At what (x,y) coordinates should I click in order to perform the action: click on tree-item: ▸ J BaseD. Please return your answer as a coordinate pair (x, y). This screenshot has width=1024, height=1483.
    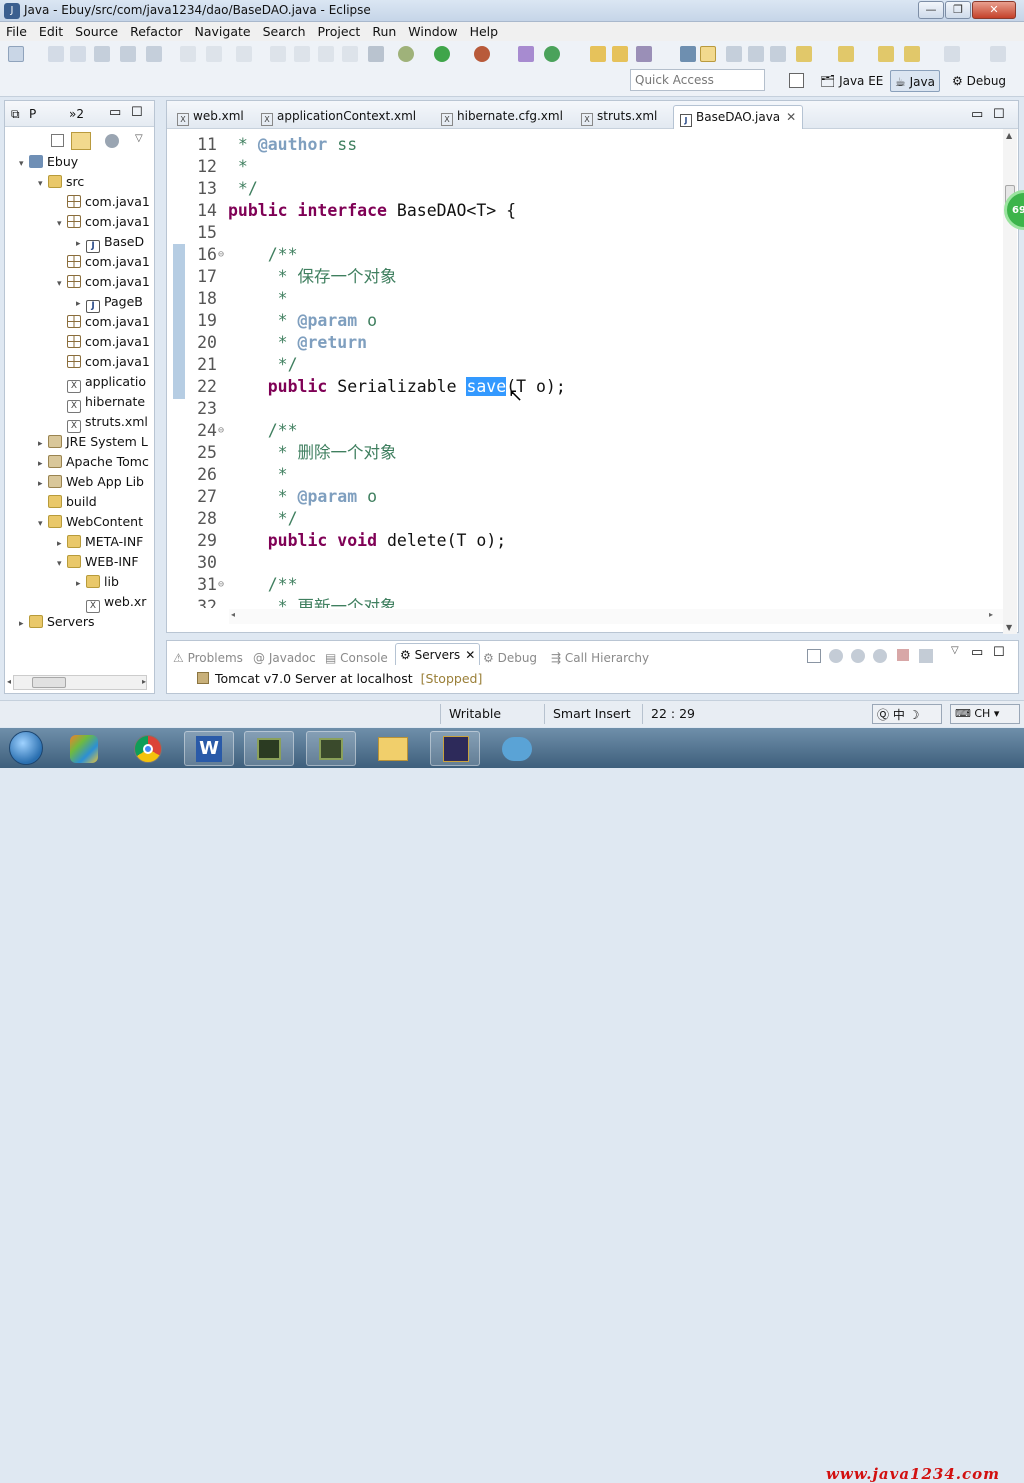
    Looking at the image, I should click on (110, 243).